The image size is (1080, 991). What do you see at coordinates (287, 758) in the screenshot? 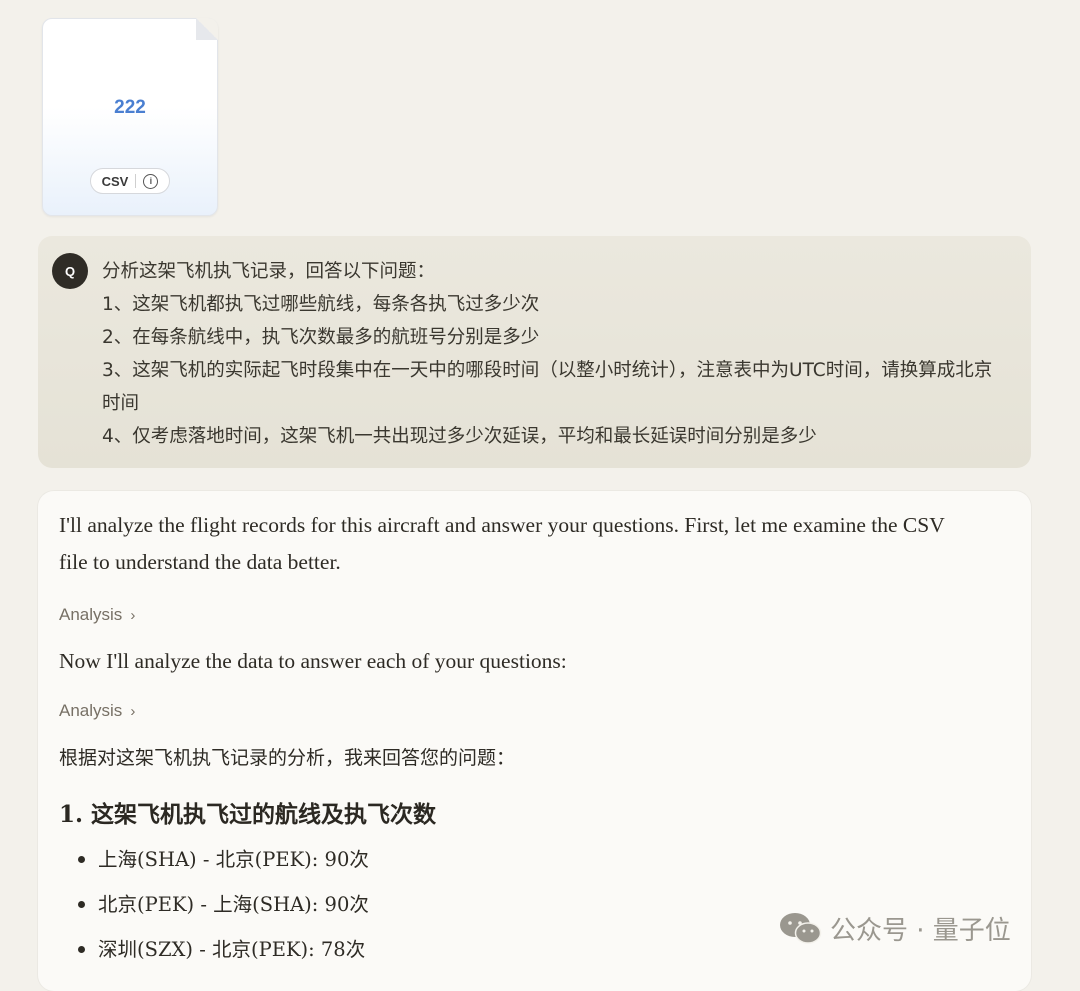
I see `answer-summary: 根据对这架飞机执飞记录的分析，我来回答您的问题：` at bounding box center [287, 758].